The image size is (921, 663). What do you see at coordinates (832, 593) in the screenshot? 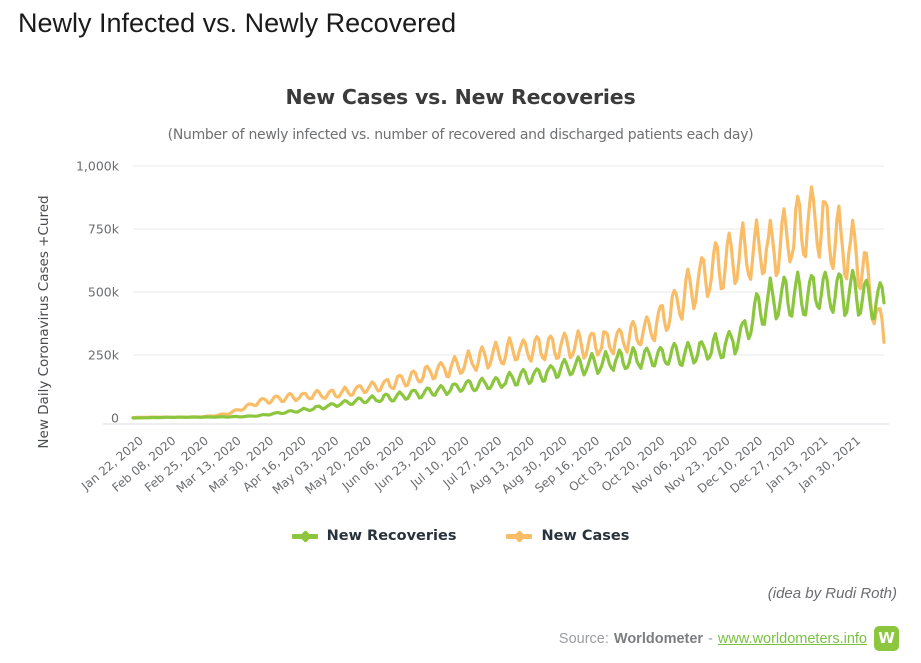
I see `idea-credit: (idea by Rudi Roth)` at bounding box center [832, 593].